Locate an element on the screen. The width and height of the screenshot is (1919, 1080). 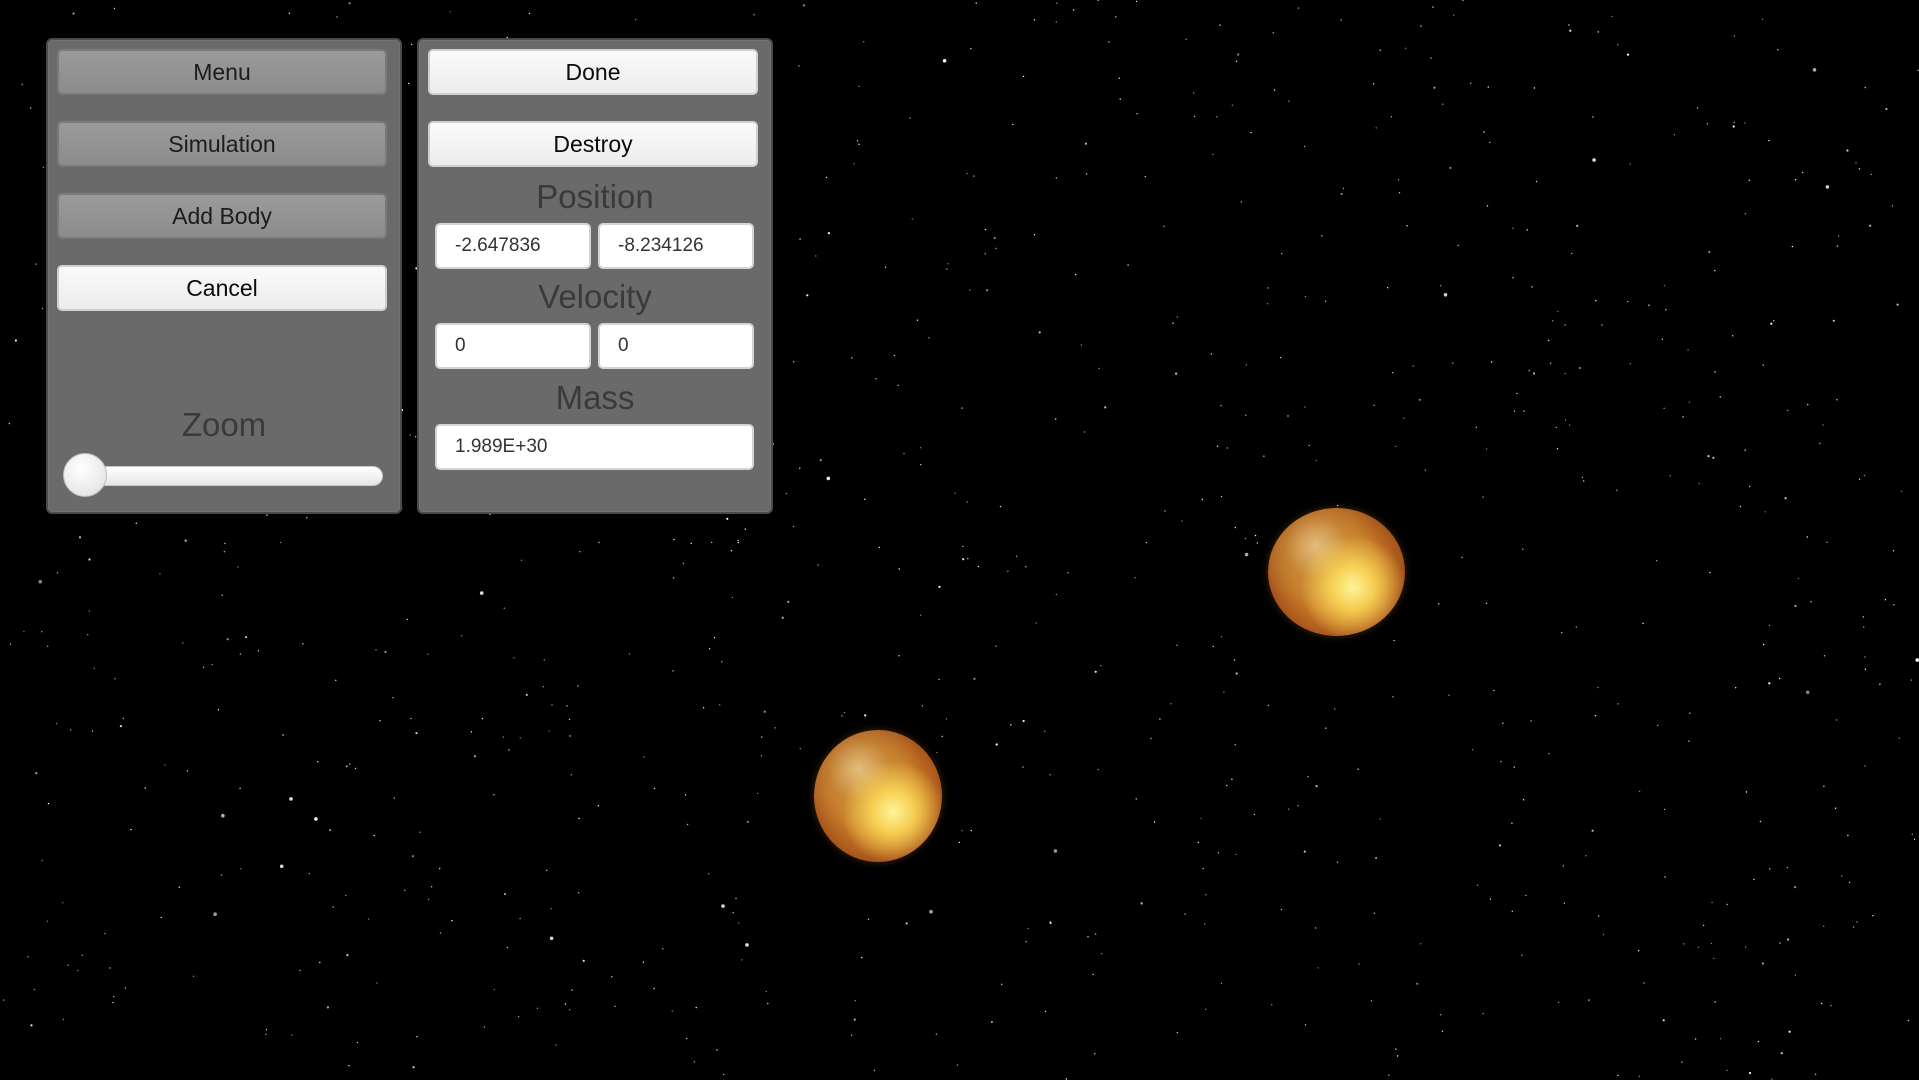
zoom-slider-track is located at coordinates (224, 476).